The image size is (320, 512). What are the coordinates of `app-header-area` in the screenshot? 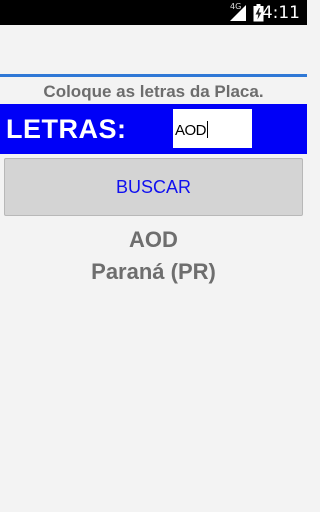 It's located at (153, 50).